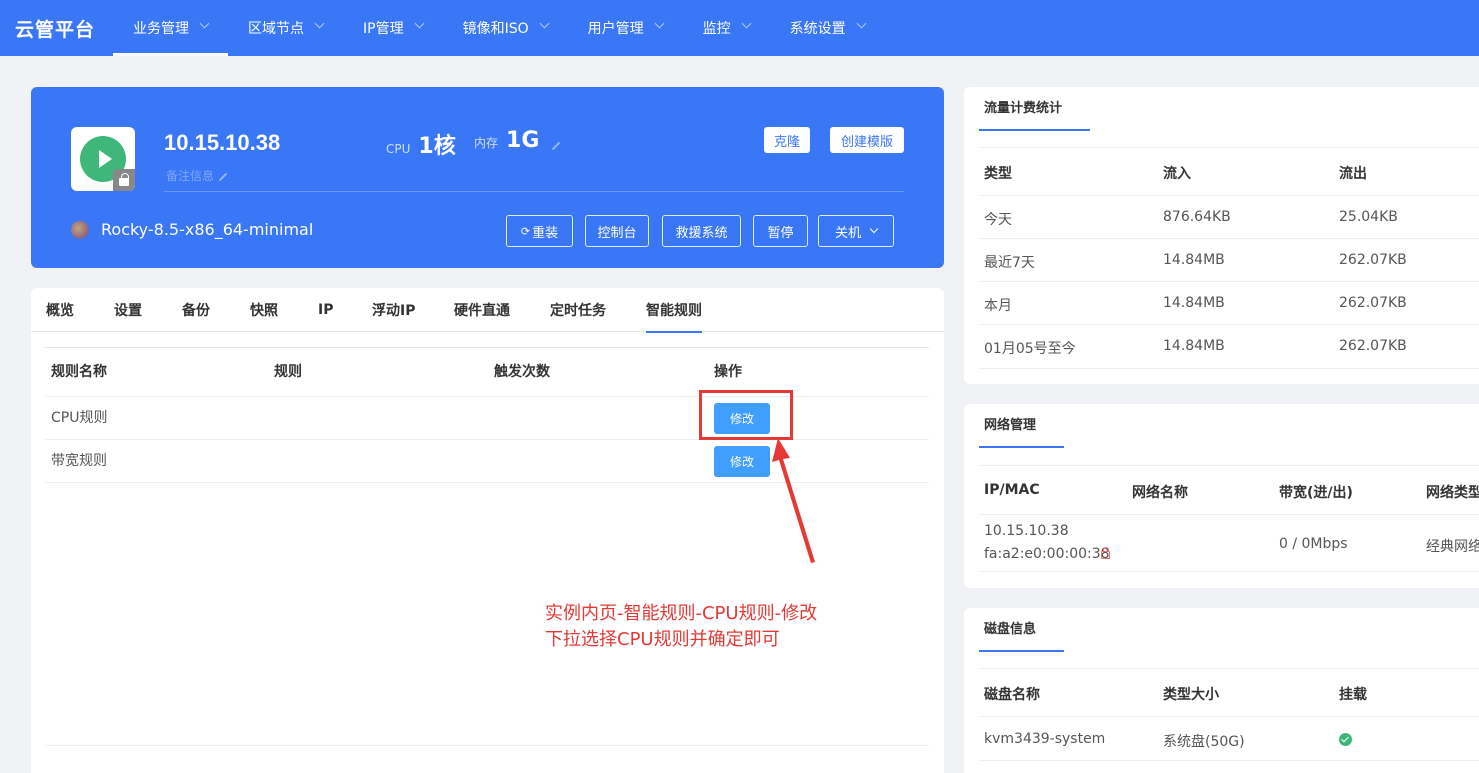 Image resolution: width=1479 pixels, height=773 pixels. Describe the element at coordinates (867, 140) in the screenshot. I see `create-template-button: 创建模版` at that location.